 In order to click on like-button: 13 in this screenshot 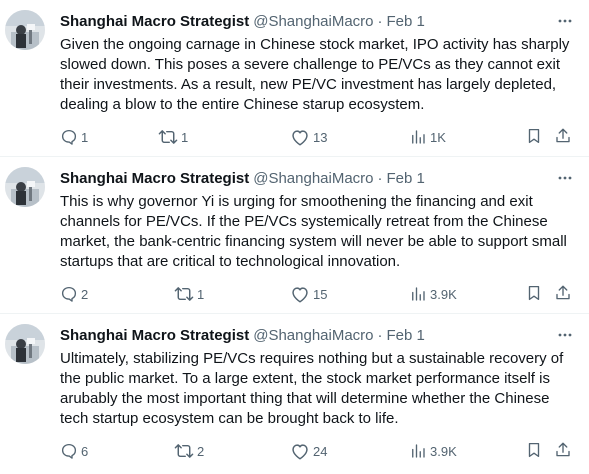, I will do `click(308, 137)`.